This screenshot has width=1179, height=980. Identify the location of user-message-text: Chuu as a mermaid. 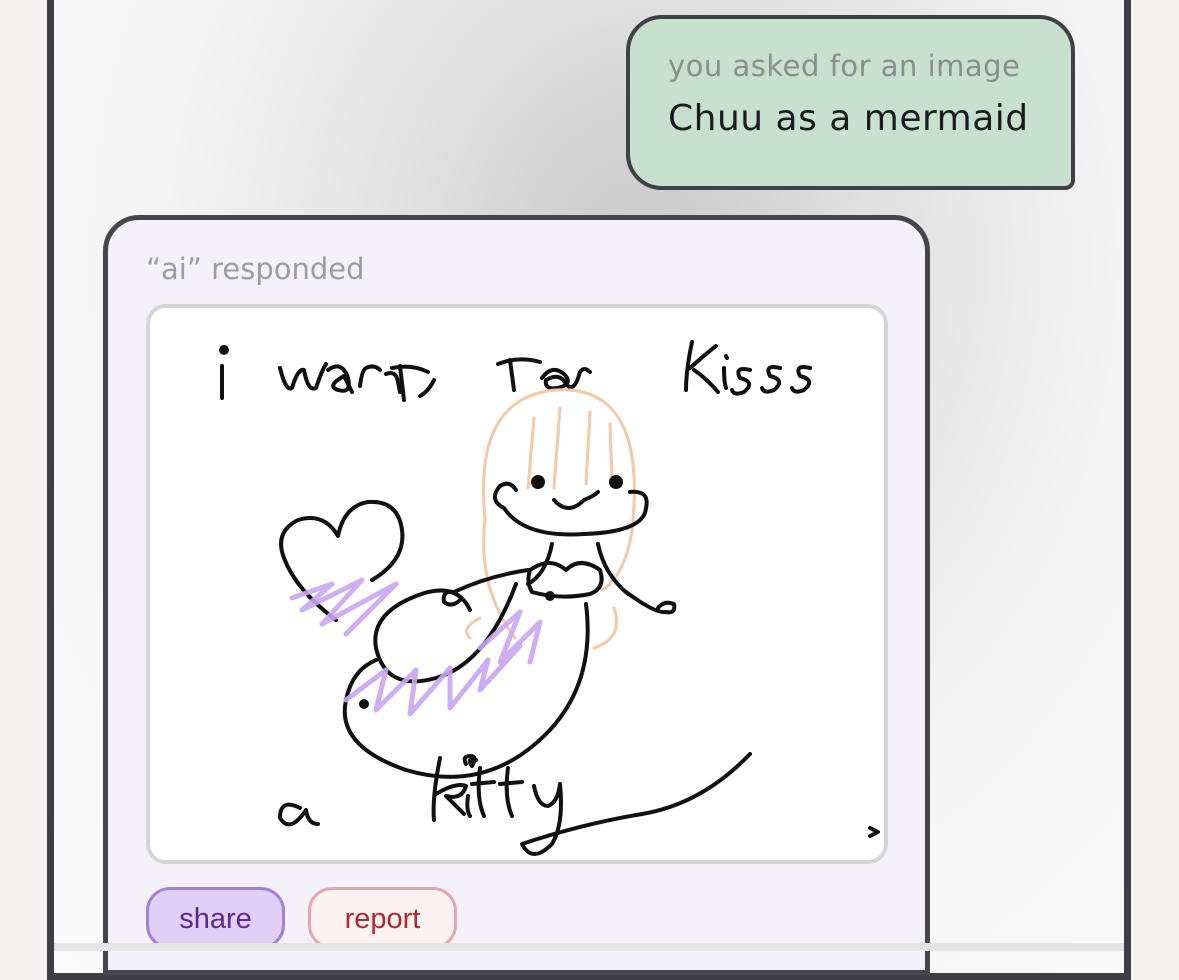
(848, 118).